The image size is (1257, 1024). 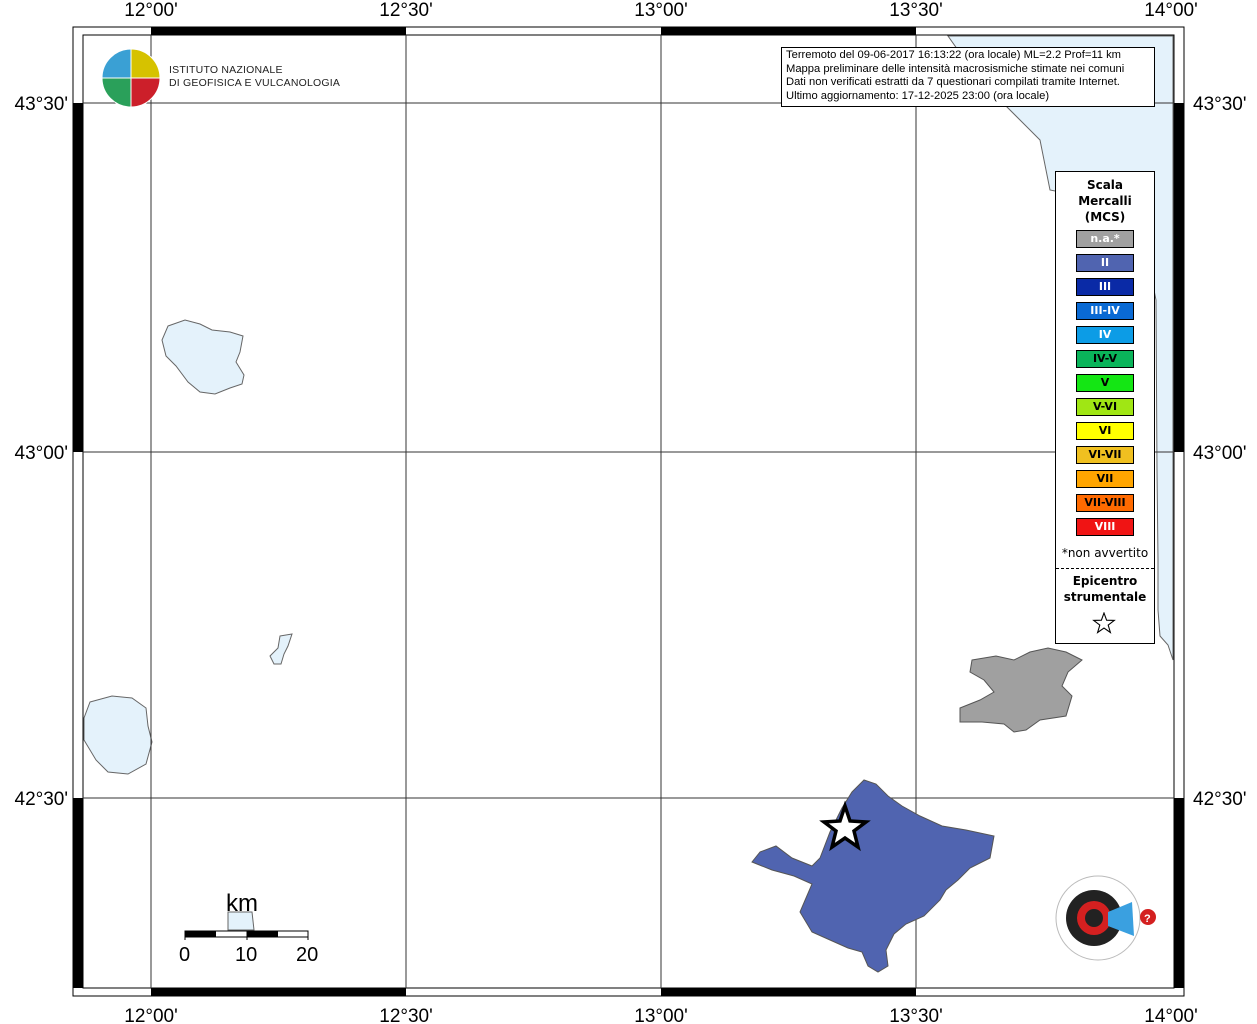 I want to click on lon-label-top-1: 12°30', so click(x=406, y=10).